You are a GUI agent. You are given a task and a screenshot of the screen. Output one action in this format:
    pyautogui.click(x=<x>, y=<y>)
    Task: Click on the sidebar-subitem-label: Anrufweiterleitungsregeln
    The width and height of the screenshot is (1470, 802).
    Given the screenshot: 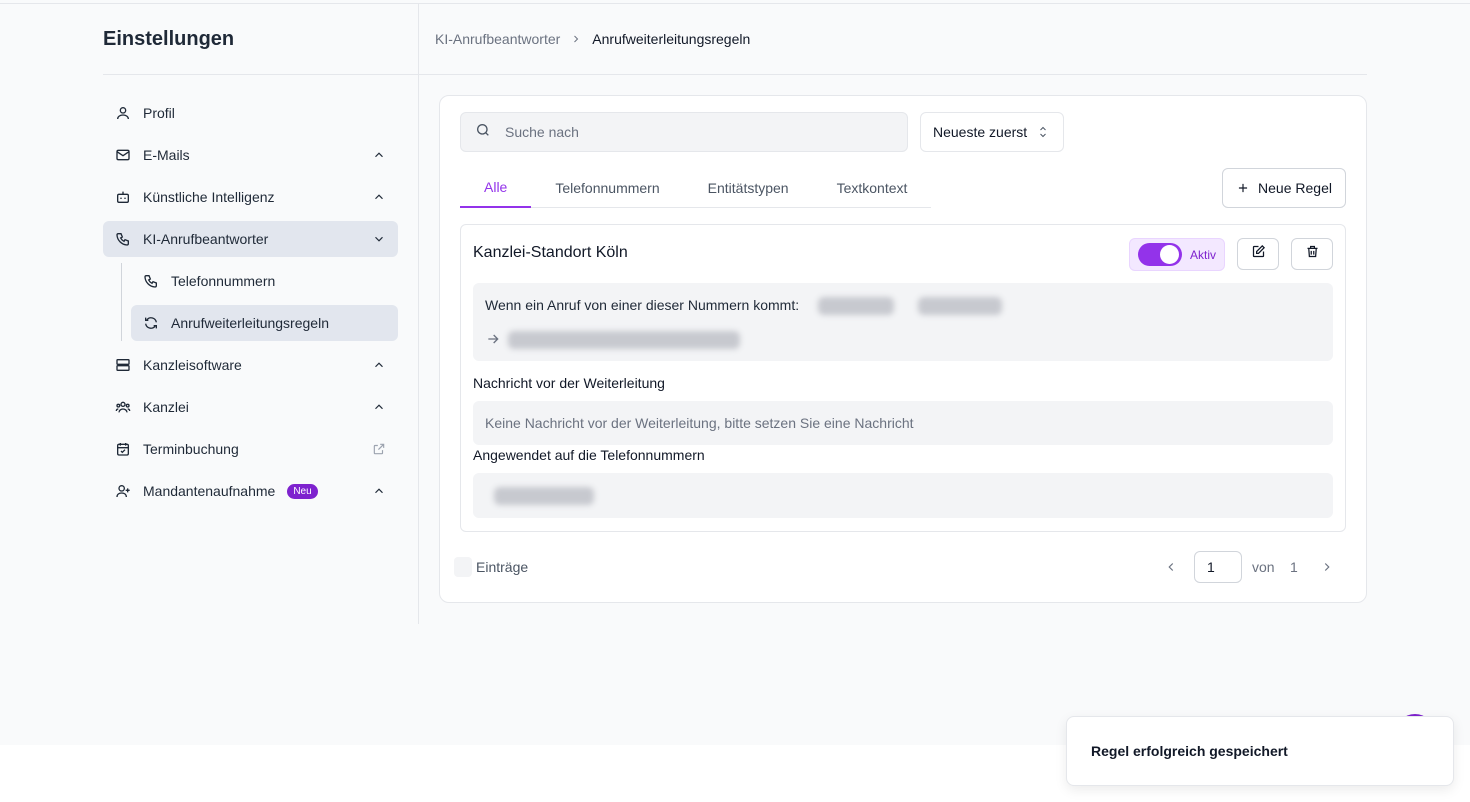 What is the action you would take?
    pyautogui.click(x=250, y=323)
    